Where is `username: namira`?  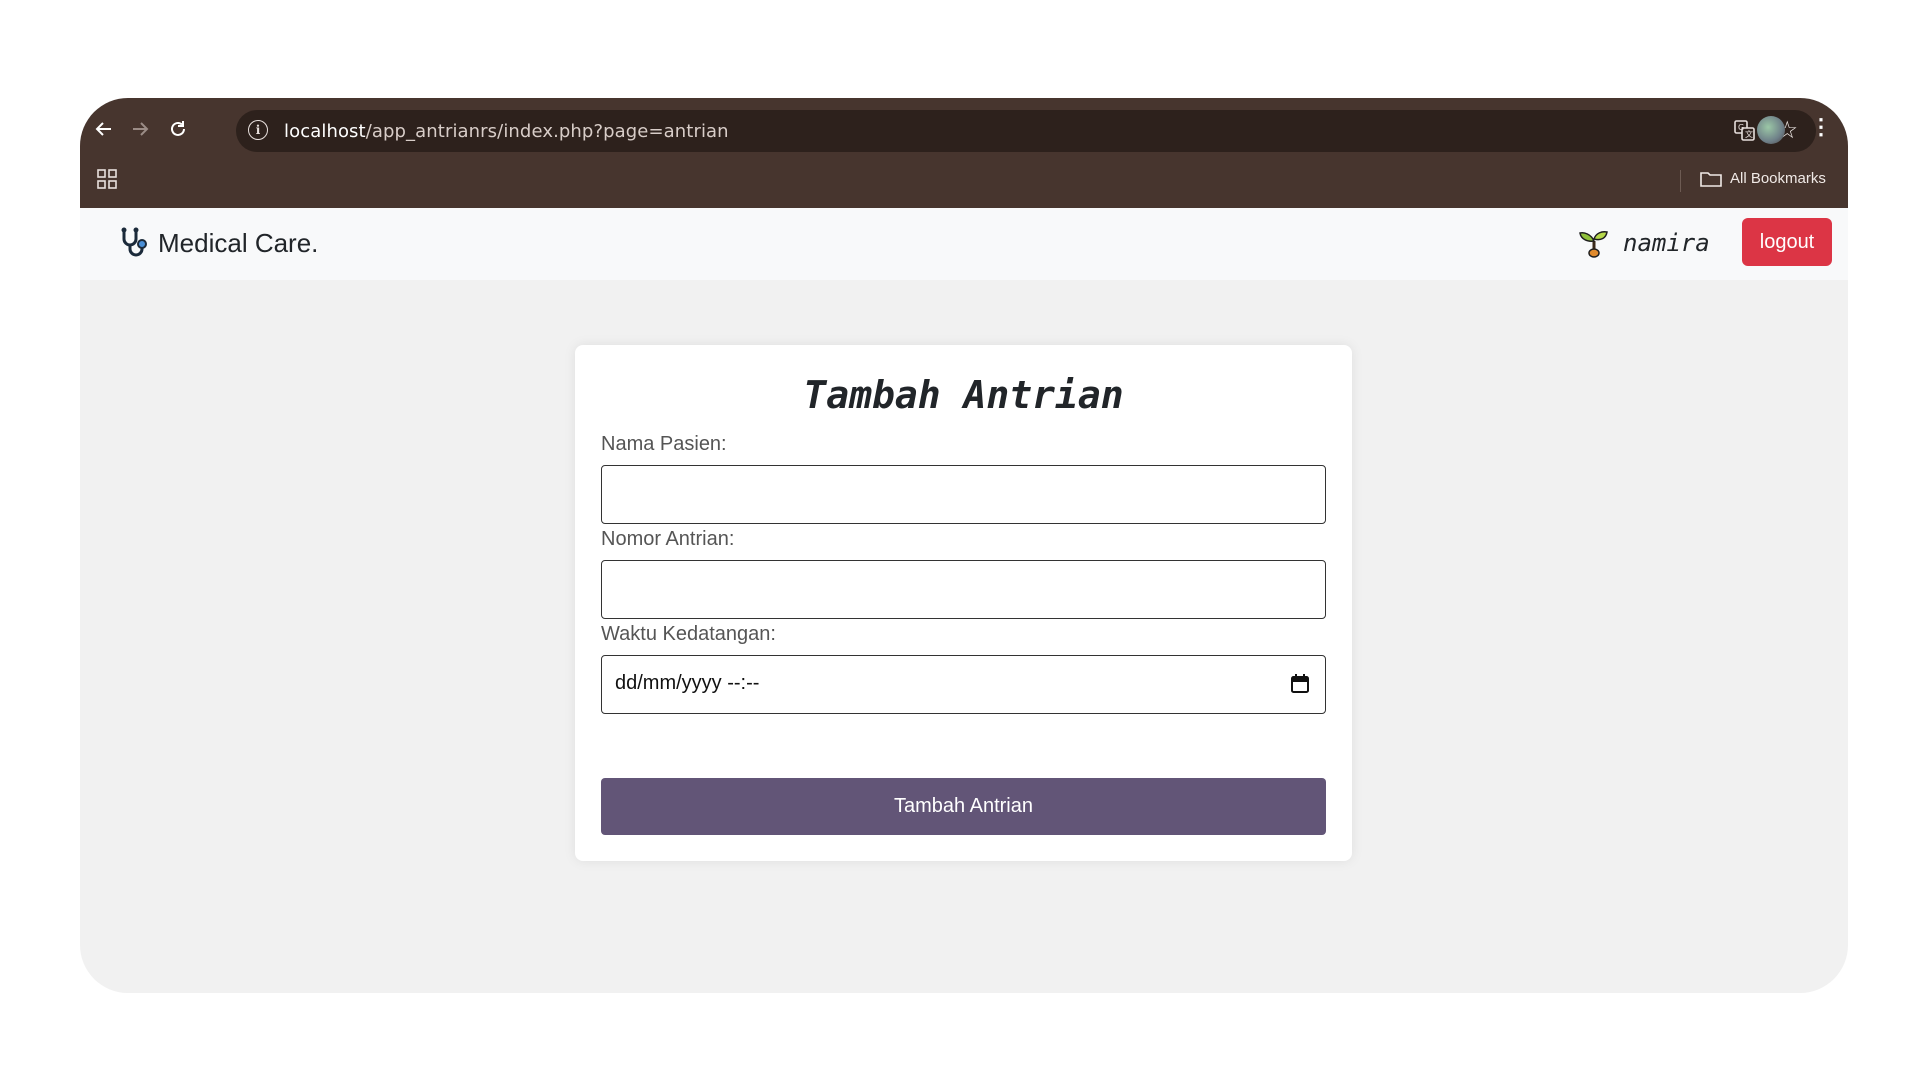 username: namira is located at coordinates (1666, 243).